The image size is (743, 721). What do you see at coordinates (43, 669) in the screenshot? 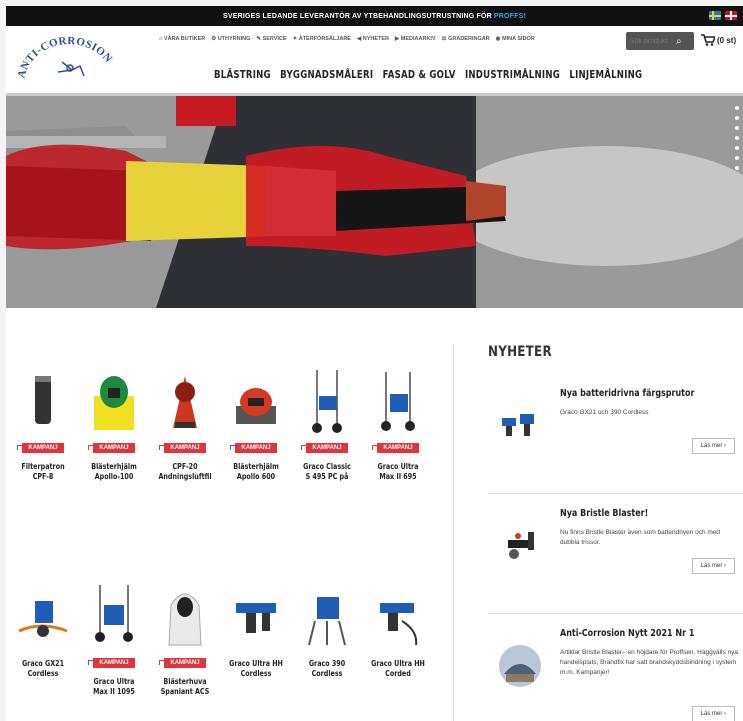
I see `product-name: Graco GX21 Cordless` at bounding box center [43, 669].